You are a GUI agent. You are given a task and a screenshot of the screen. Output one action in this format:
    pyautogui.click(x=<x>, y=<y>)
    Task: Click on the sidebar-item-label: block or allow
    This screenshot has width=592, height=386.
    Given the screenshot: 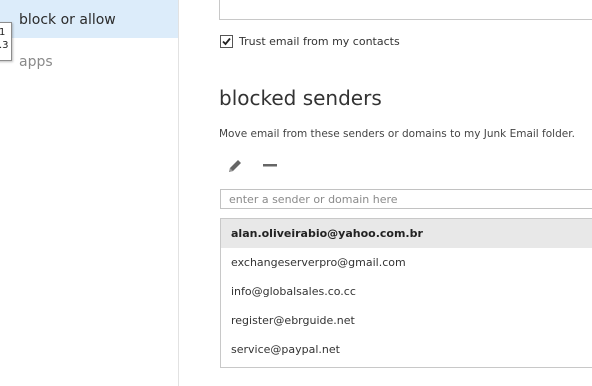 What is the action you would take?
    pyautogui.click(x=67, y=20)
    